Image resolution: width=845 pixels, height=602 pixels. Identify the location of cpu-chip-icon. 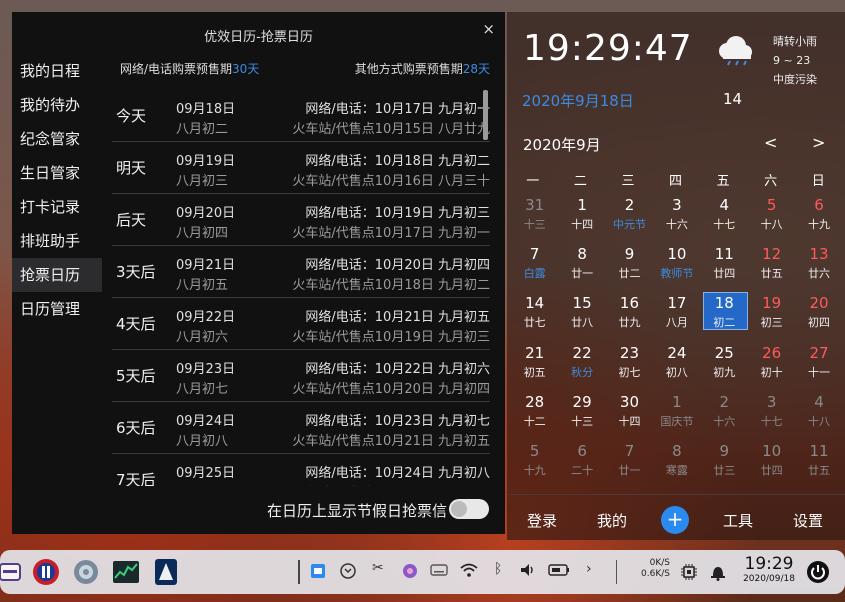
(689, 574).